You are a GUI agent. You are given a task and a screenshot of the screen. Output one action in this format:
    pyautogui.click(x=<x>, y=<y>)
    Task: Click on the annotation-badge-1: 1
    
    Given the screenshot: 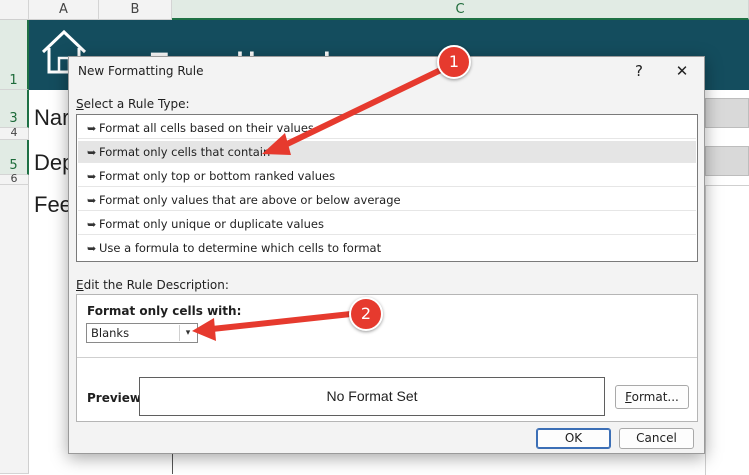 What is the action you would take?
    pyautogui.click(x=454, y=62)
    